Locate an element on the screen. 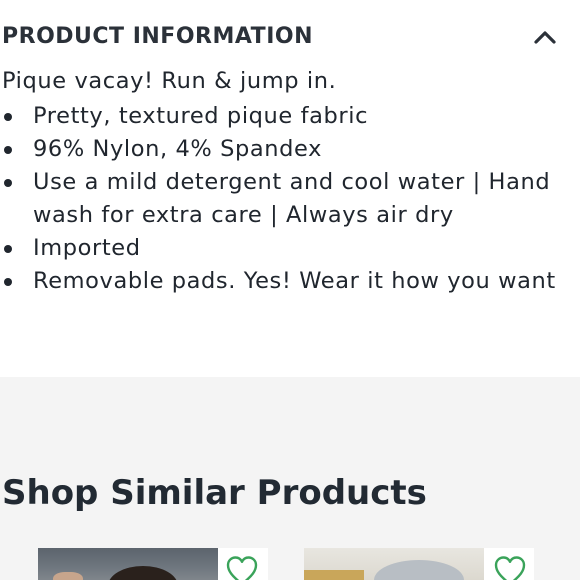 This screenshot has height=580, width=580. feature-item: 96% Nylon, 4% Spandex is located at coordinates (289, 149).